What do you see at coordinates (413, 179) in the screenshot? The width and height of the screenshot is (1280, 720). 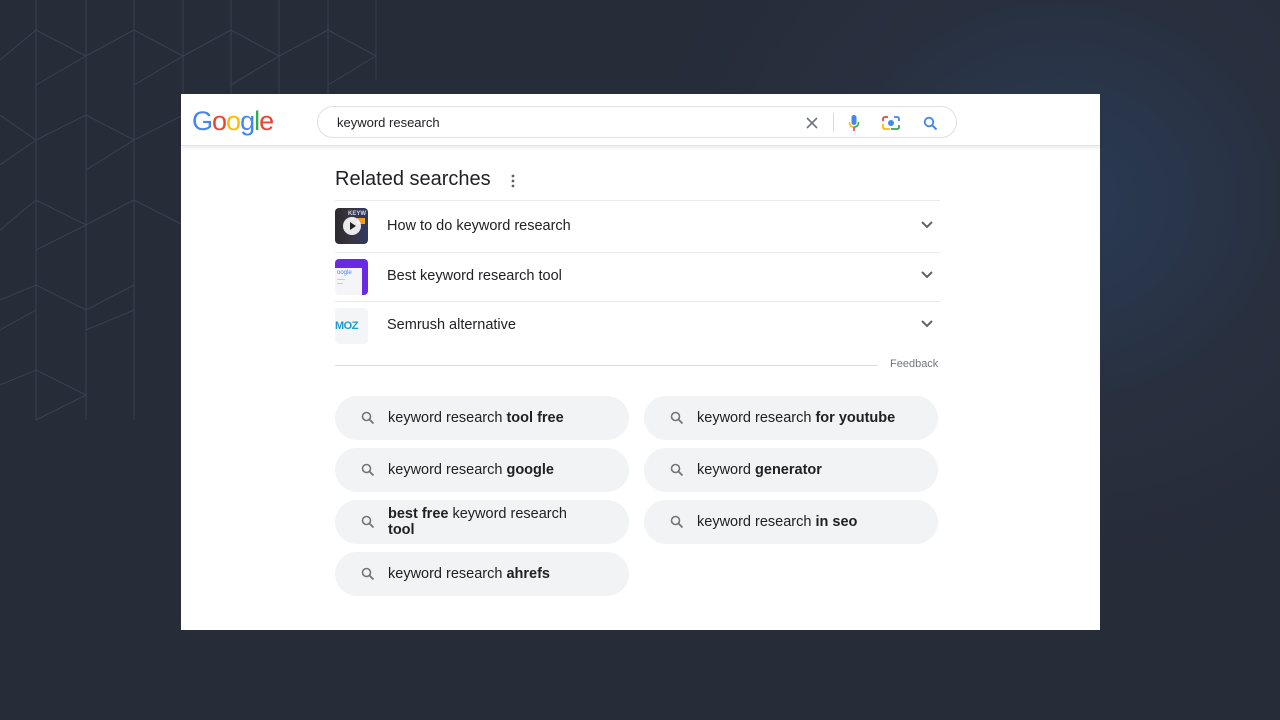 I see `related-searches-title: Related searches` at bounding box center [413, 179].